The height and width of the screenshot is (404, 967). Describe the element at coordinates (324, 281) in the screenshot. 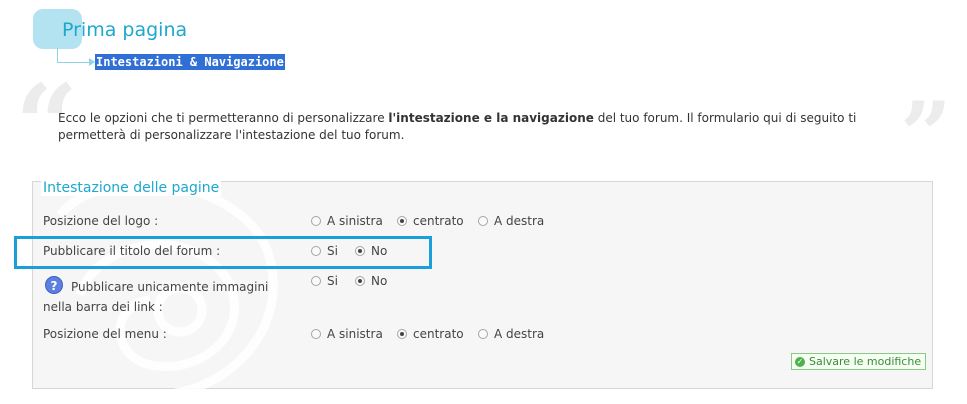

I see `link-bar-yes-option: Si` at that location.